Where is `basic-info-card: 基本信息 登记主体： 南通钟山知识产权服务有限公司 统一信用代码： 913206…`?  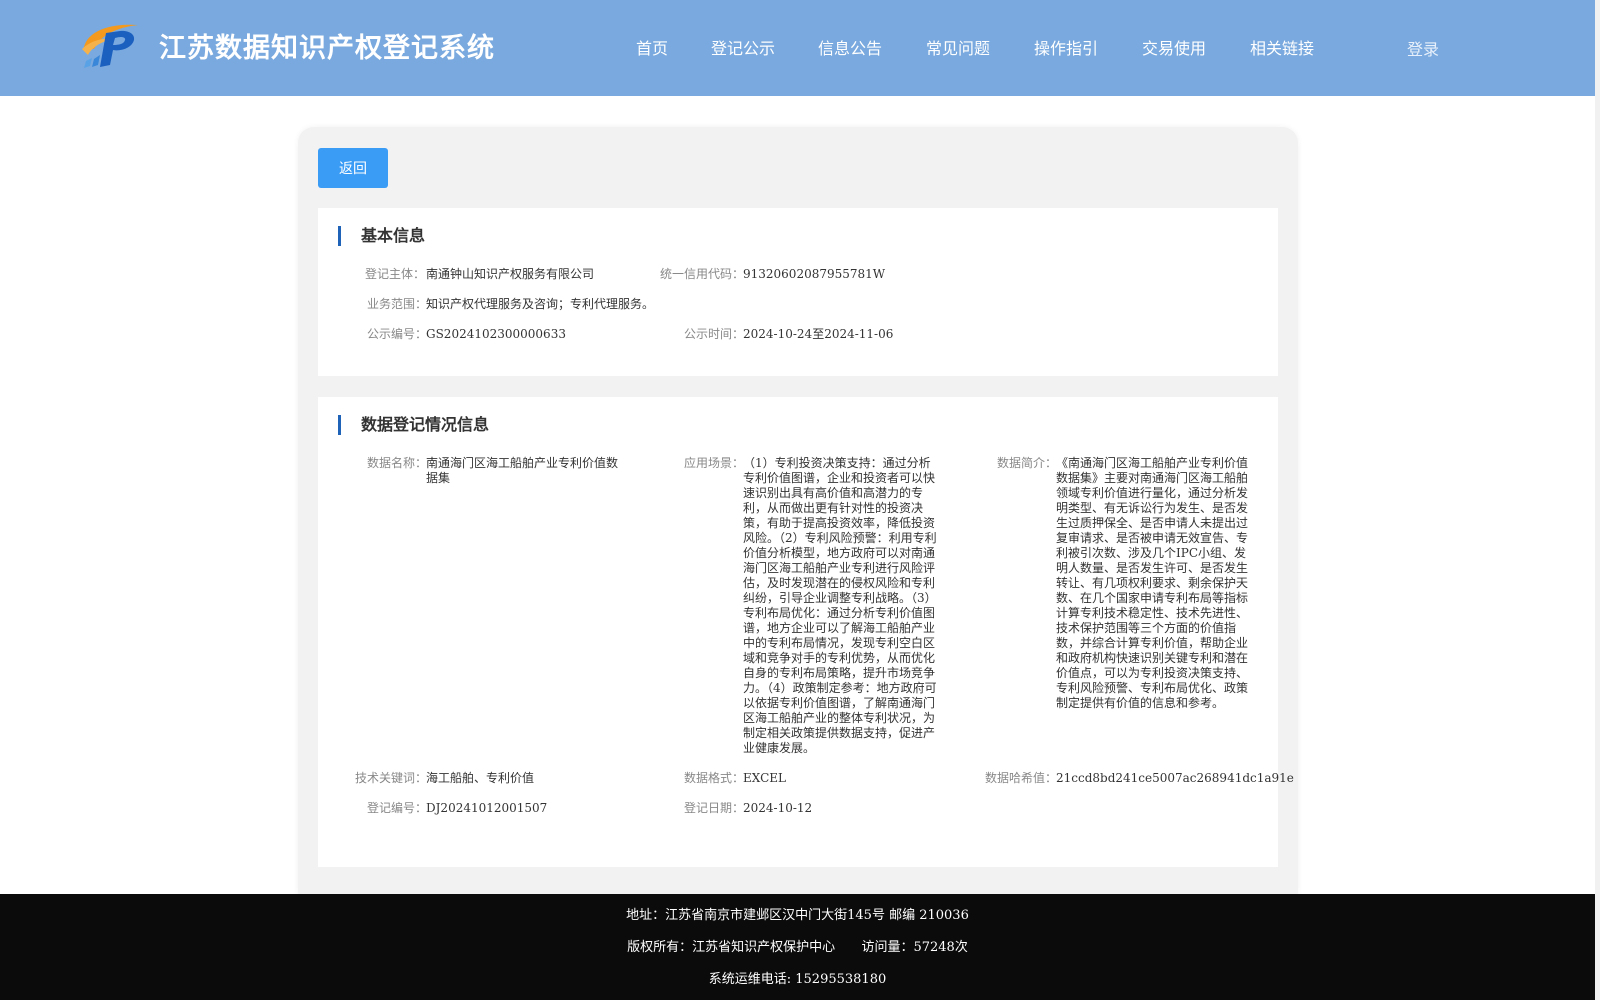 basic-info-card: 基本信息 登记主体： 南通钟山知识产权服务有限公司 统一信用代码： 913206… is located at coordinates (798, 292).